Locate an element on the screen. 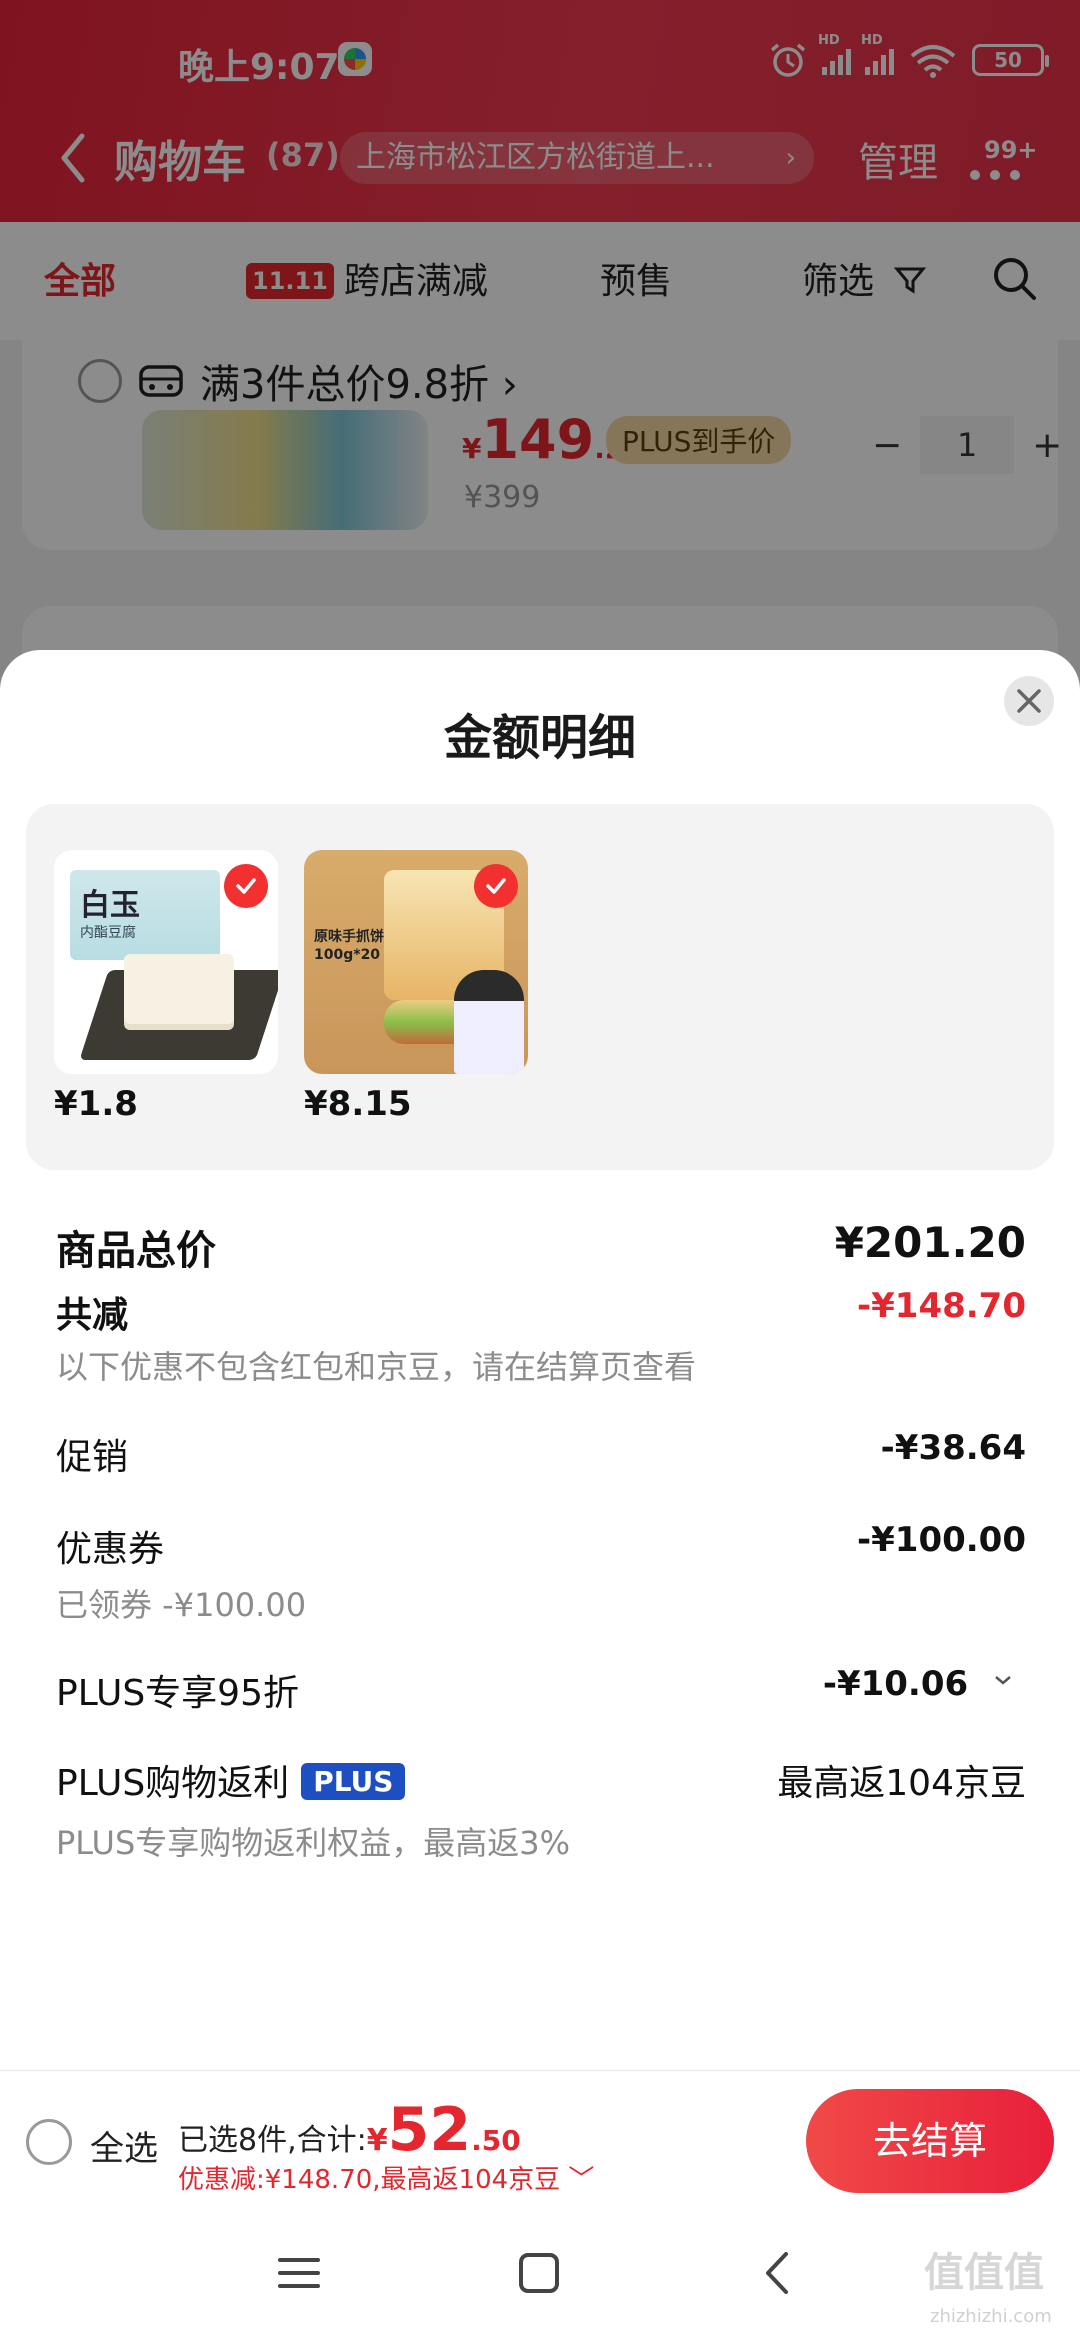 Image resolution: width=1080 pixels, height=2340 pixels. back-nav-icon is located at coordinates (779, 2273).